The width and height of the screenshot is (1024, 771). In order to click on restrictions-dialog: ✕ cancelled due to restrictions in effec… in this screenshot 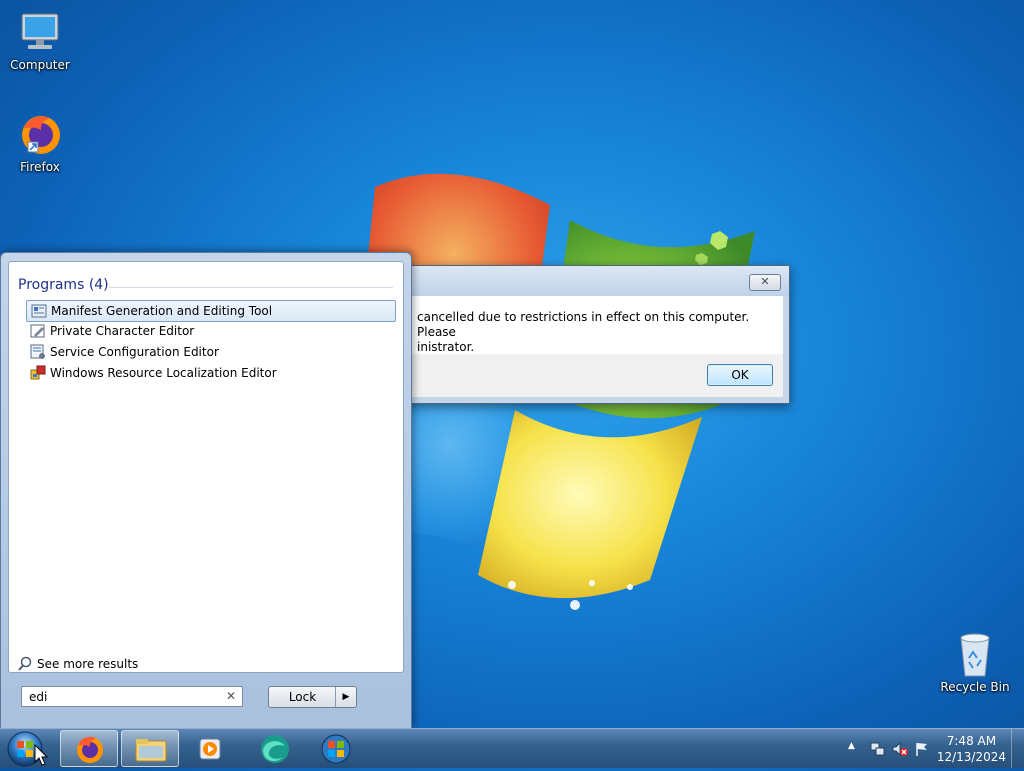, I will do `click(590, 334)`.